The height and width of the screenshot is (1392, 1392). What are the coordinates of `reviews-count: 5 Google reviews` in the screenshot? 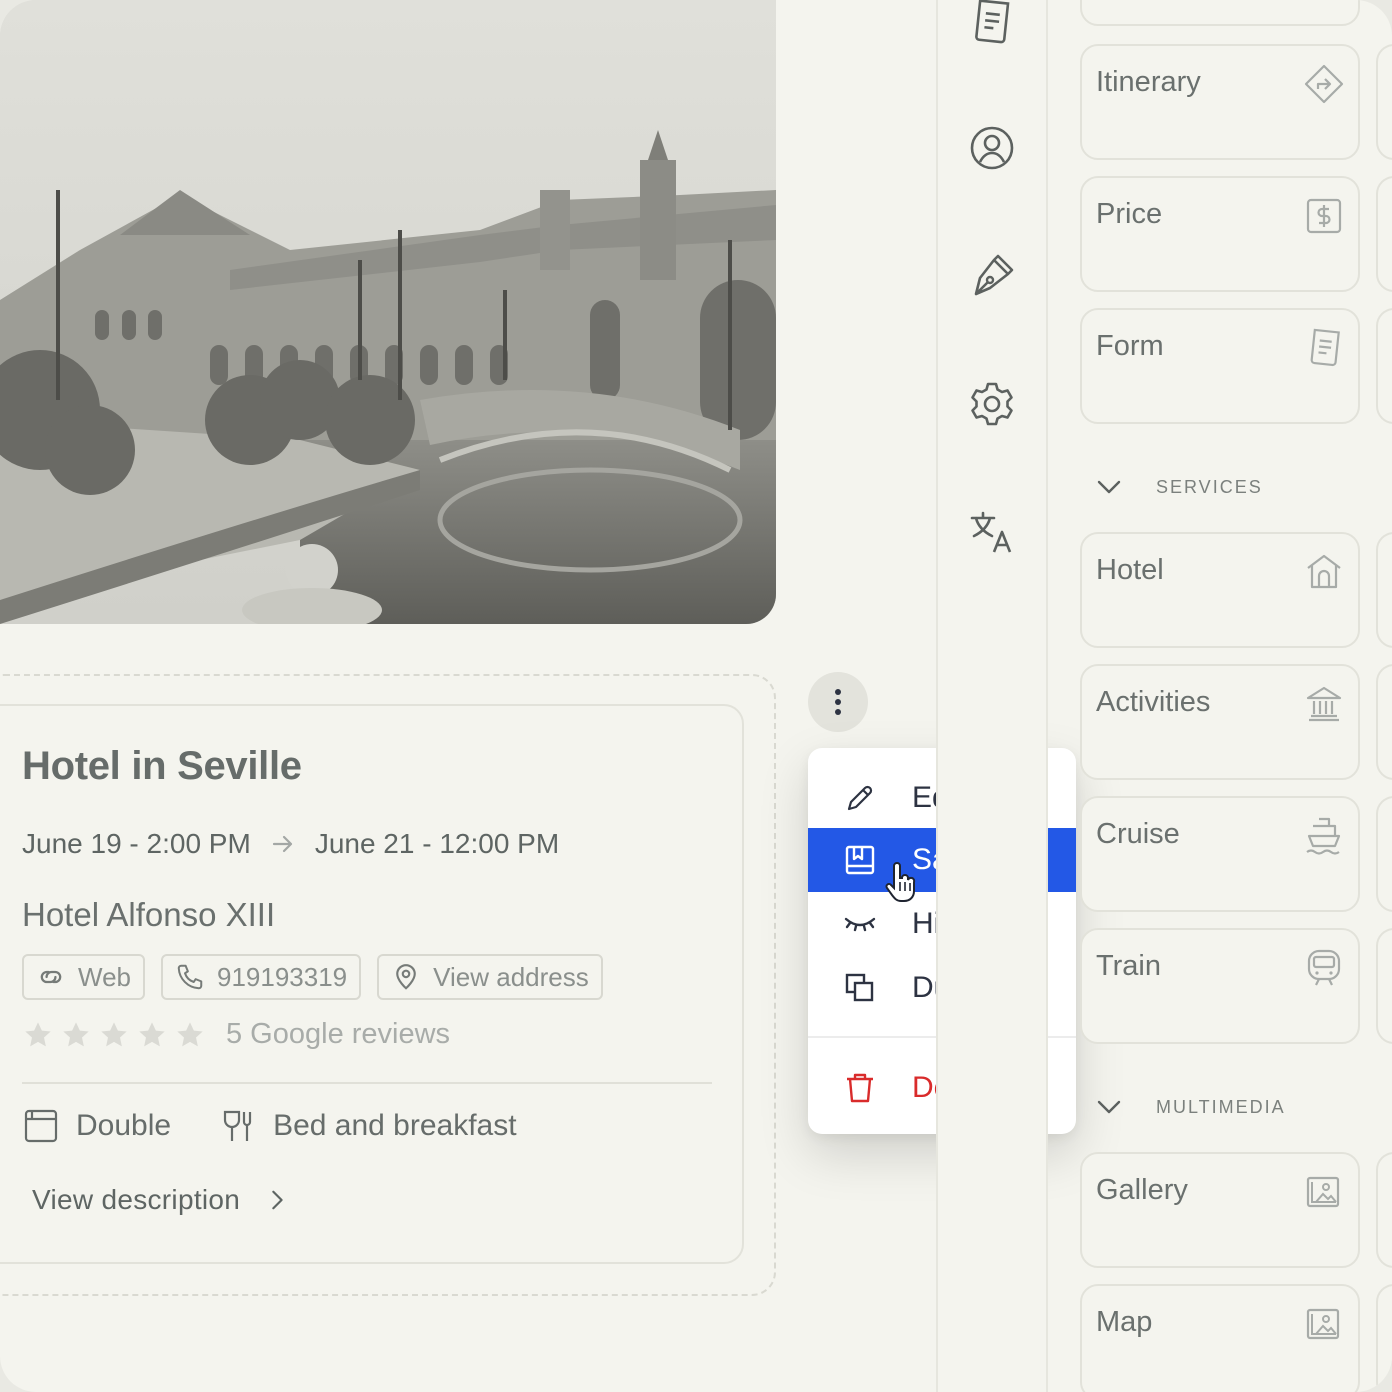 It's located at (338, 1034).